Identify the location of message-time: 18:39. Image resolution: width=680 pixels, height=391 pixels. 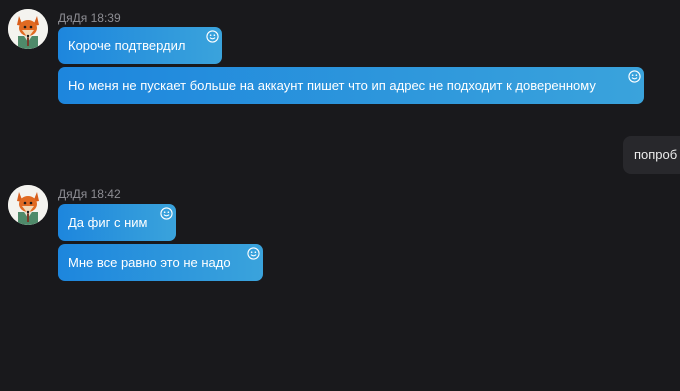
(105, 18).